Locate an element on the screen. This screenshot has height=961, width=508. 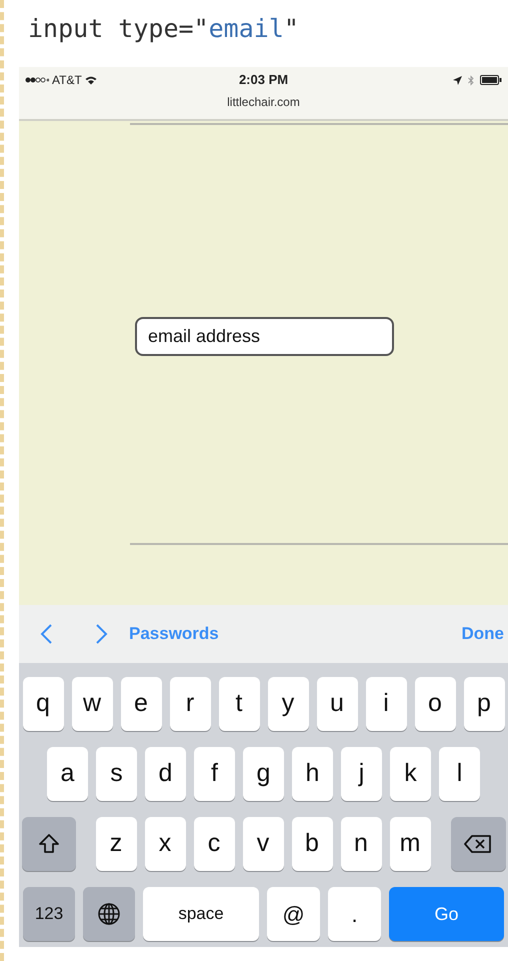
clock-time: 2:03 PM is located at coordinates (263, 80).